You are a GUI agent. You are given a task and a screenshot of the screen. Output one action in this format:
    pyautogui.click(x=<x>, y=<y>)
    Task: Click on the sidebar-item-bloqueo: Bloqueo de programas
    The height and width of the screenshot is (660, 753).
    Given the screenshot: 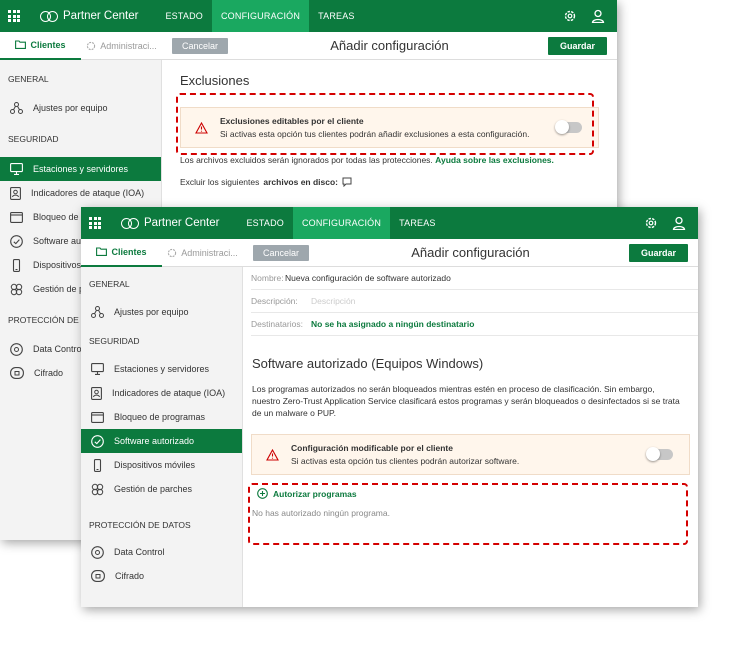 What is the action you would take?
    pyautogui.click(x=161, y=417)
    